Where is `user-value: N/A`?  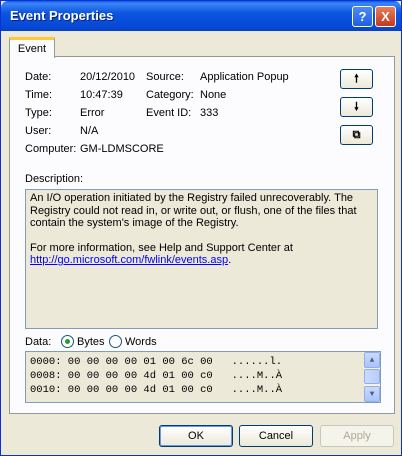 user-value: N/A is located at coordinates (89, 131).